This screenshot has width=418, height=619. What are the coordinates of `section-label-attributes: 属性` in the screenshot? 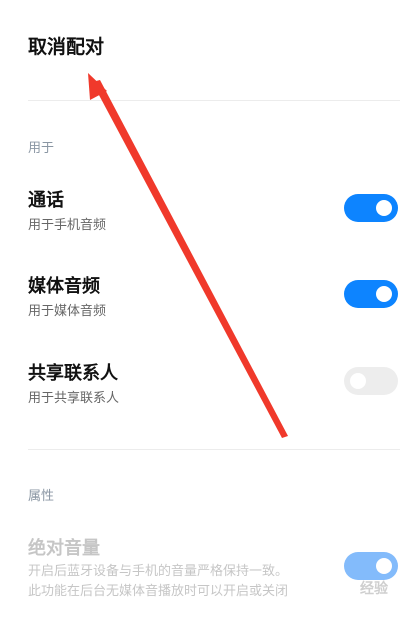 It's located at (41, 496).